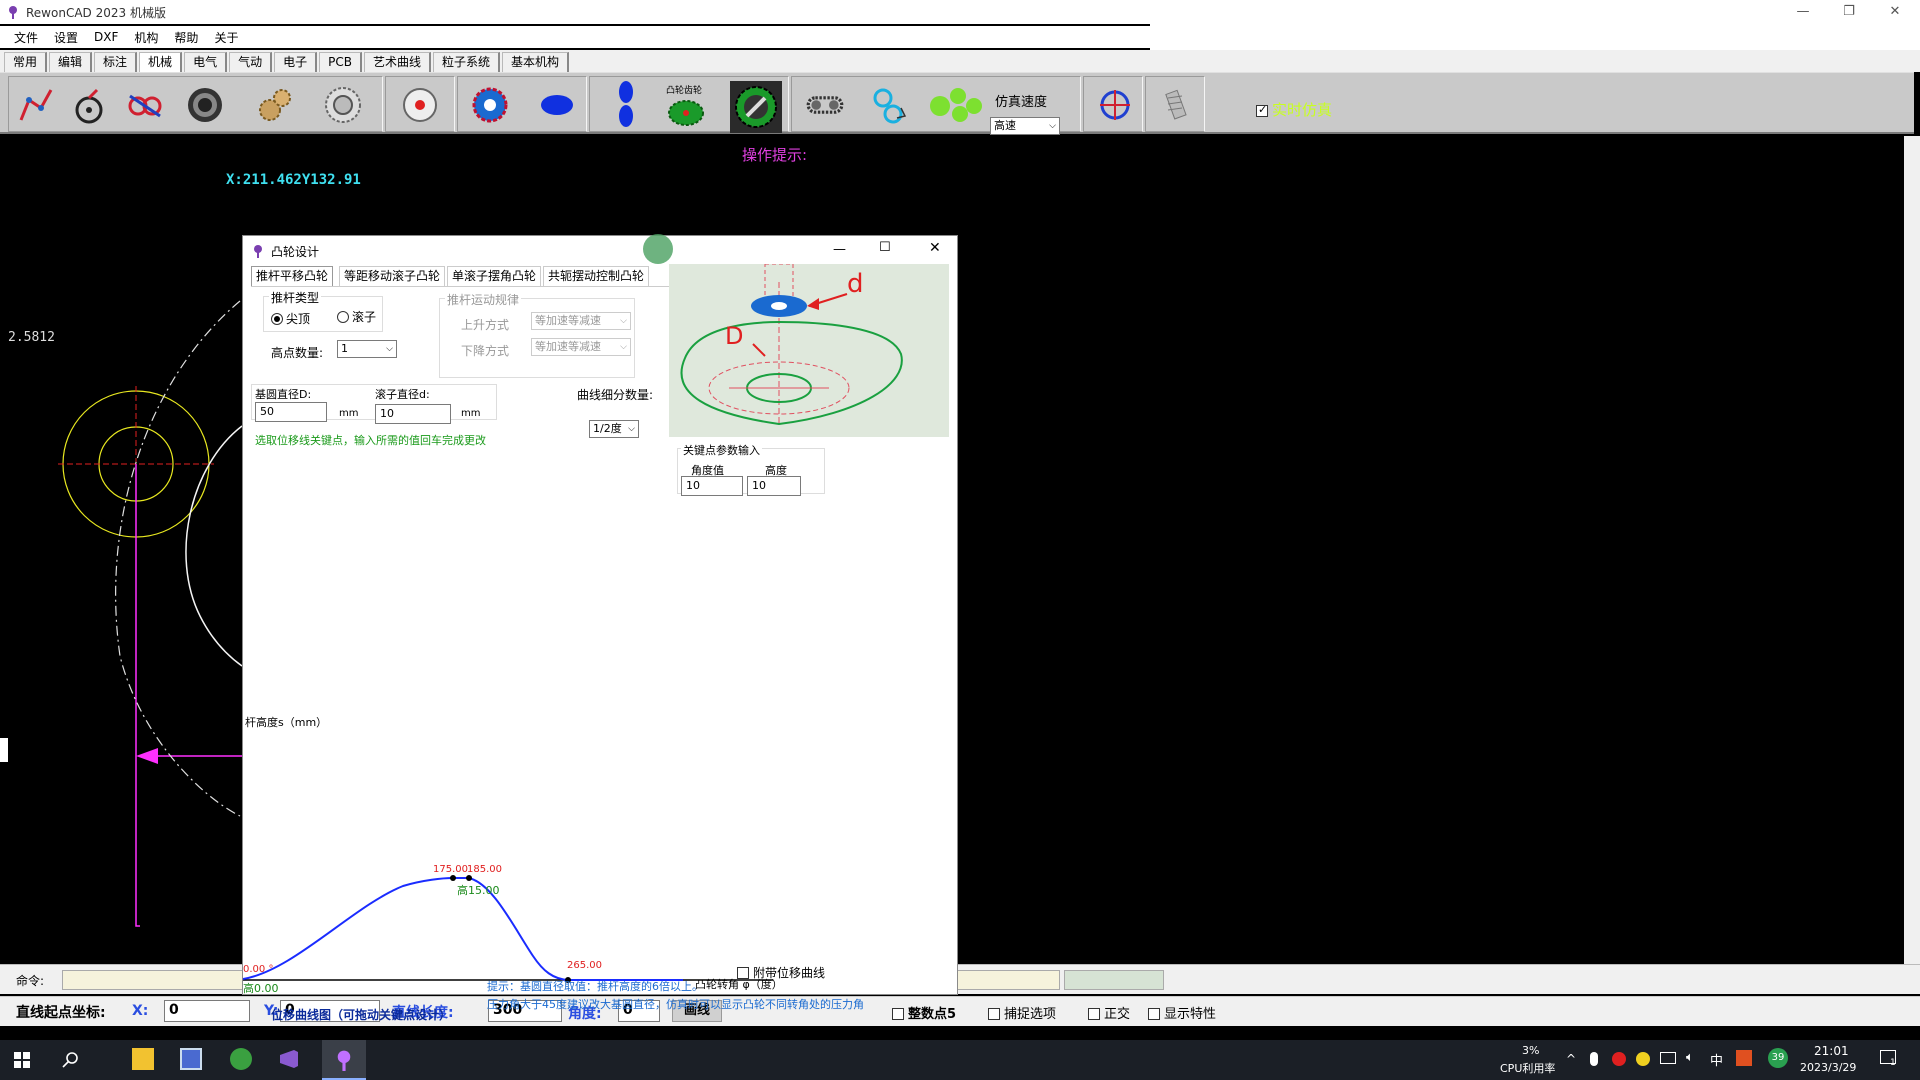 The height and width of the screenshot is (1080, 1920). What do you see at coordinates (596, 276) in the screenshot?
I see `tab-conjugate-cam: 共轭摆动控制凸轮` at bounding box center [596, 276].